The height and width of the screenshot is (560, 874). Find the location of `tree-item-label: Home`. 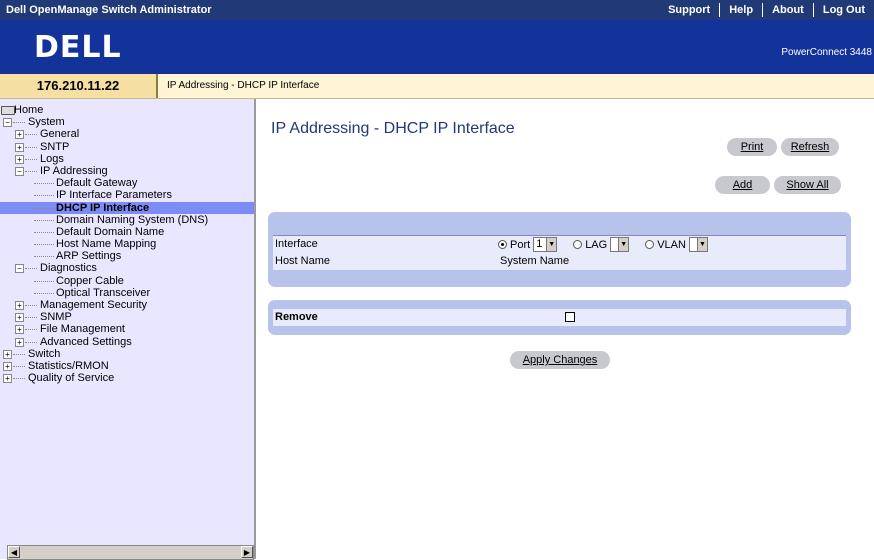

tree-item-label: Home is located at coordinates (29, 110).